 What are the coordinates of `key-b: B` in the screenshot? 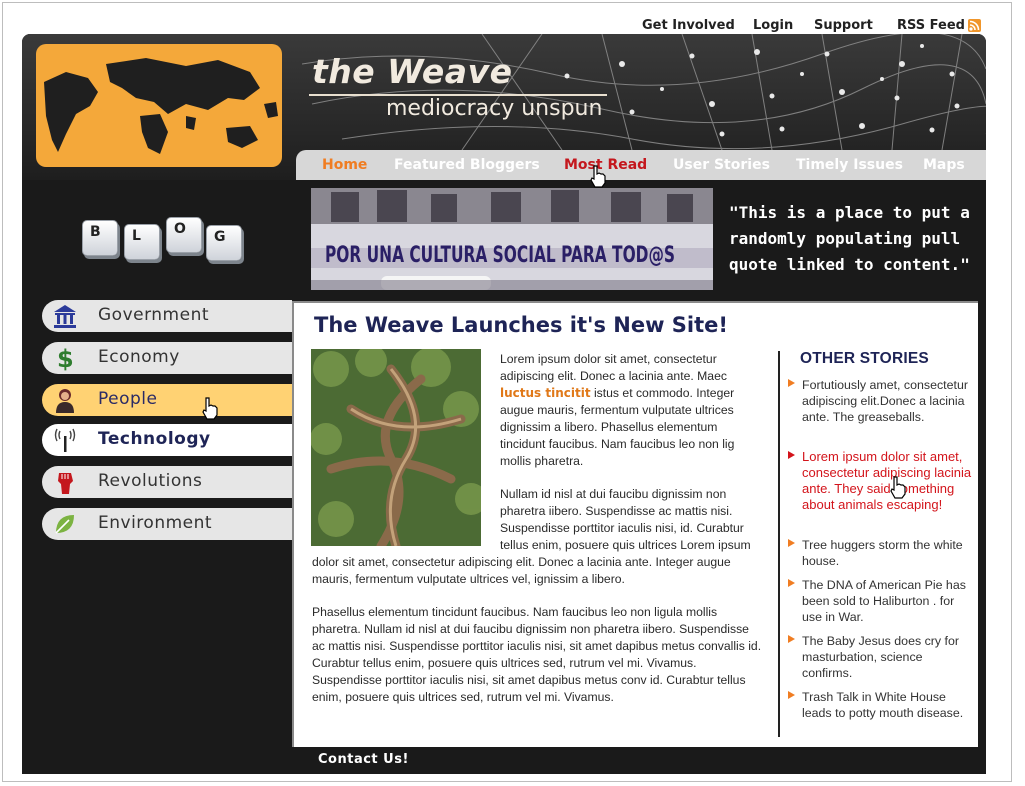 It's located at (100, 238).